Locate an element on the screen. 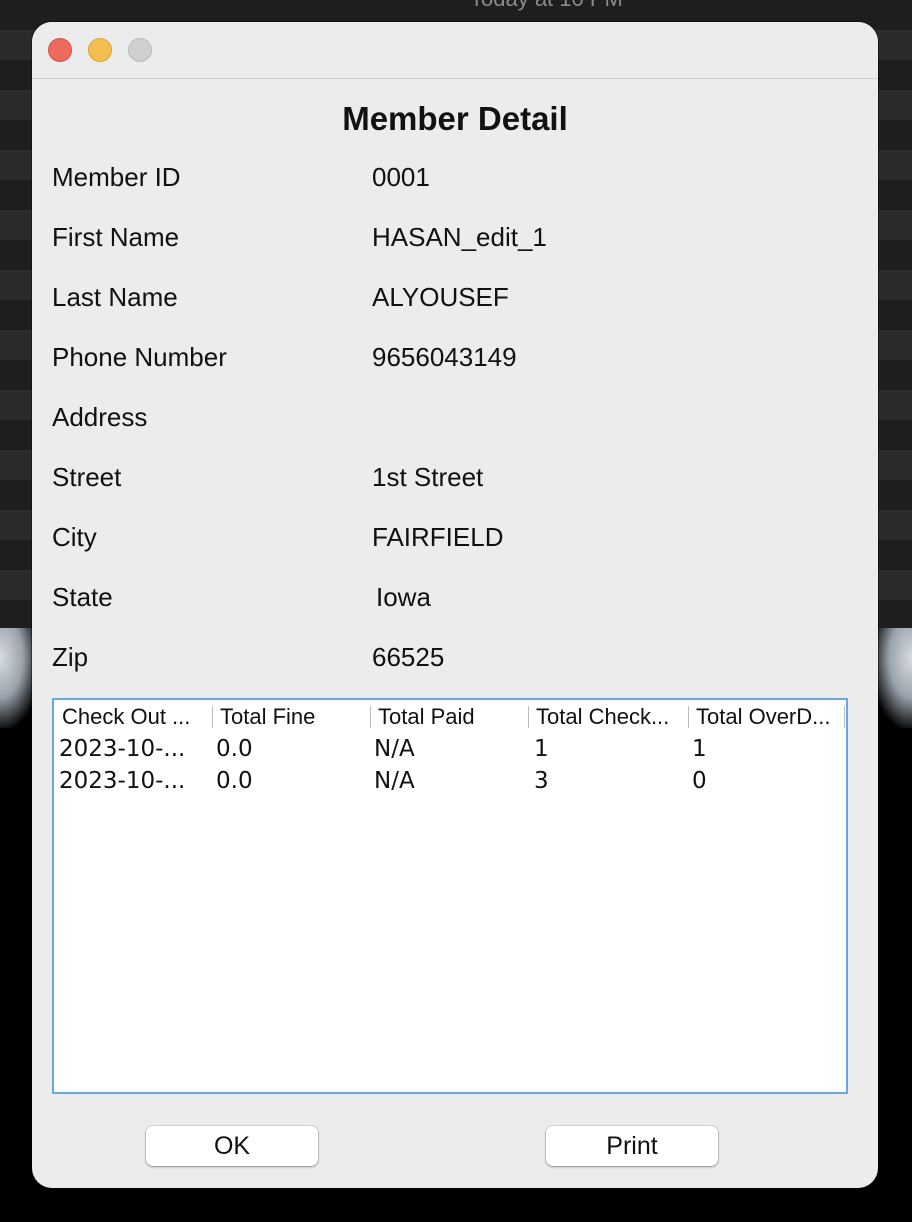 This screenshot has width=912, height=1222. field-value: FAIRFIELD is located at coordinates (438, 537).